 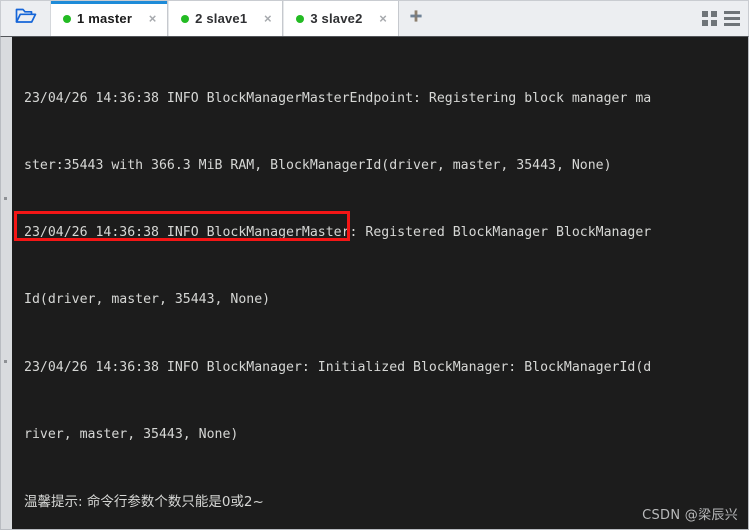 I want to click on tab-label: 2 slave1, so click(x=221, y=18).